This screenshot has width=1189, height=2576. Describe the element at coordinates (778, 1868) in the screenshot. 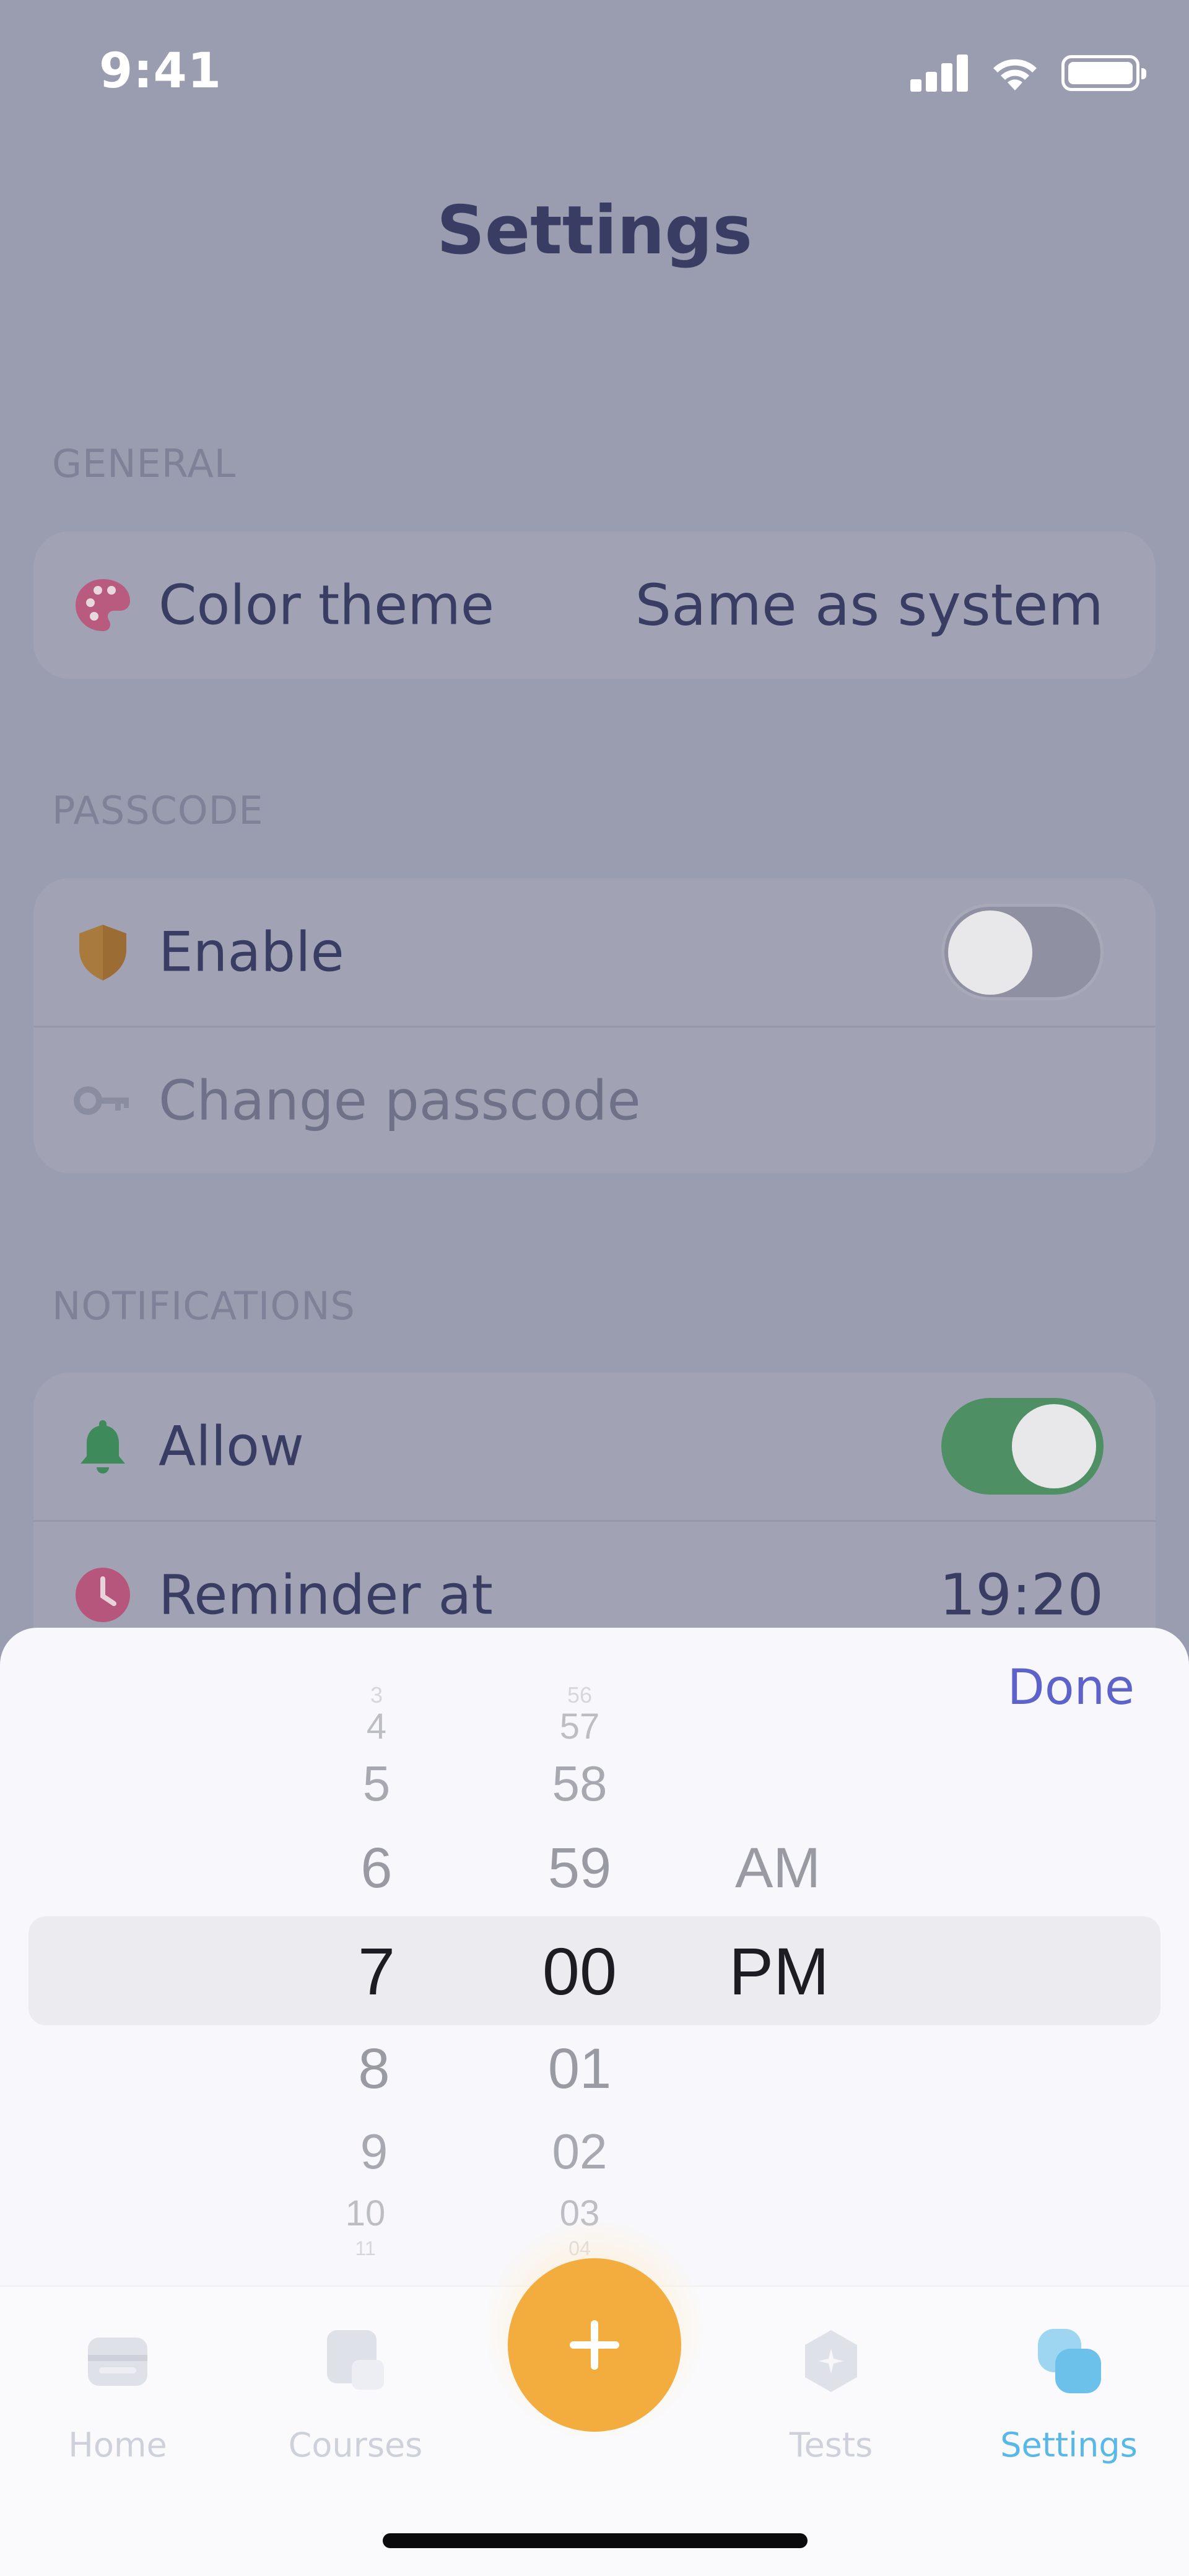

I see `picker-period-am: AM` at that location.